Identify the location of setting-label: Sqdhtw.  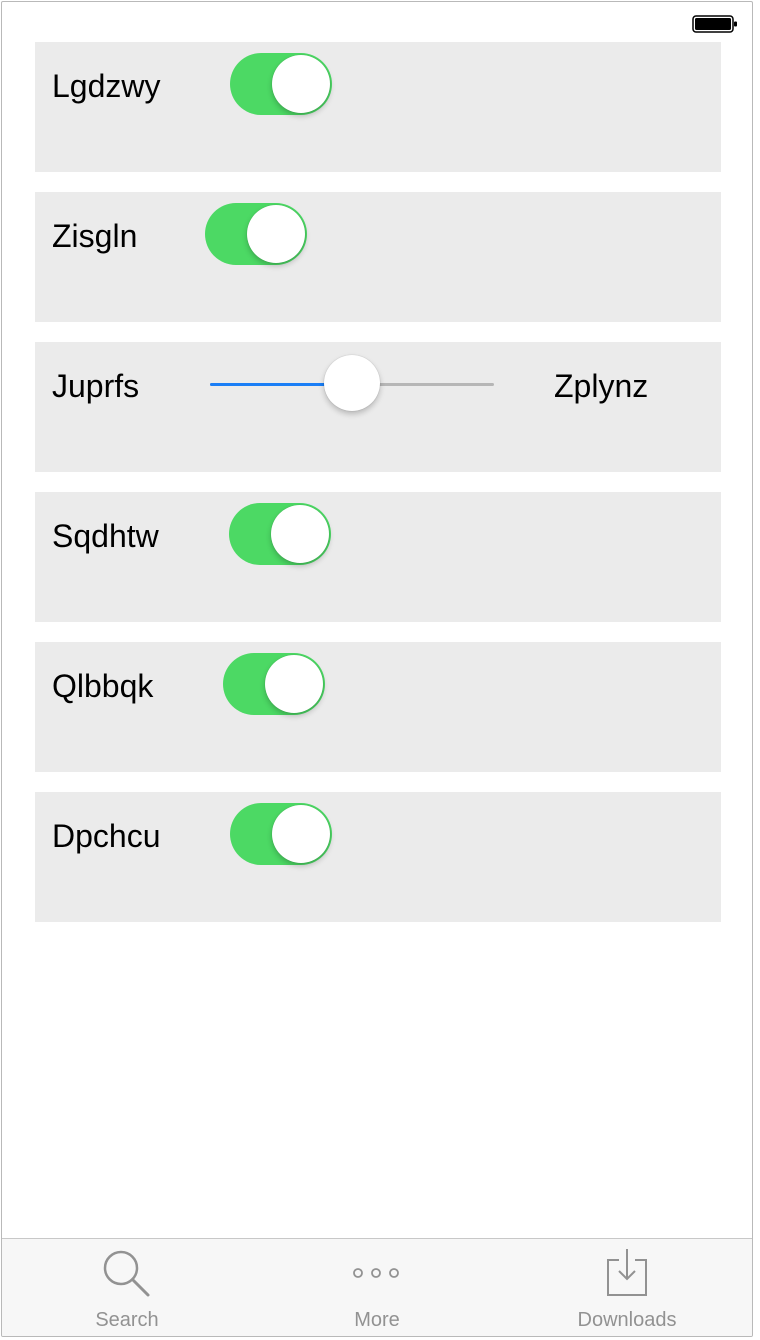
(105, 536).